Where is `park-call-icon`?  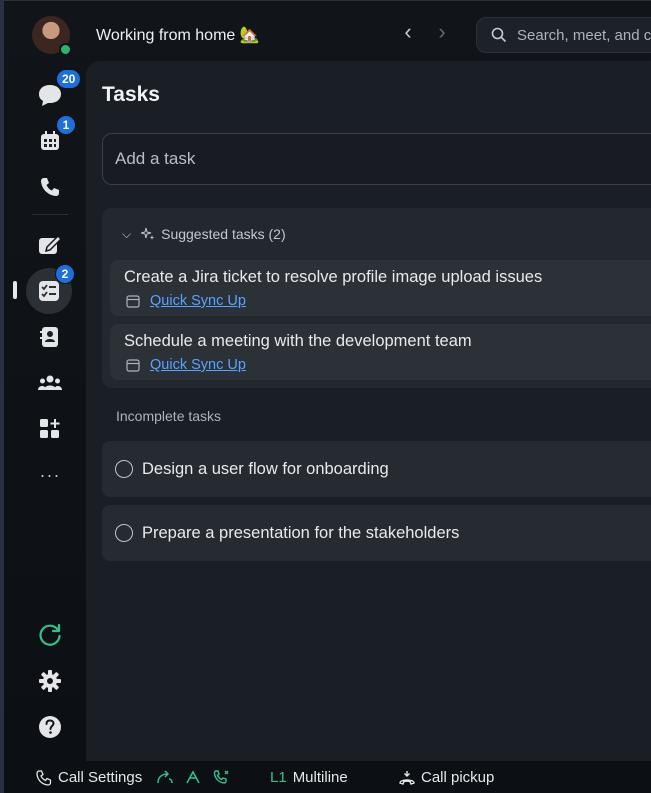 park-call-icon is located at coordinates (193, 777).